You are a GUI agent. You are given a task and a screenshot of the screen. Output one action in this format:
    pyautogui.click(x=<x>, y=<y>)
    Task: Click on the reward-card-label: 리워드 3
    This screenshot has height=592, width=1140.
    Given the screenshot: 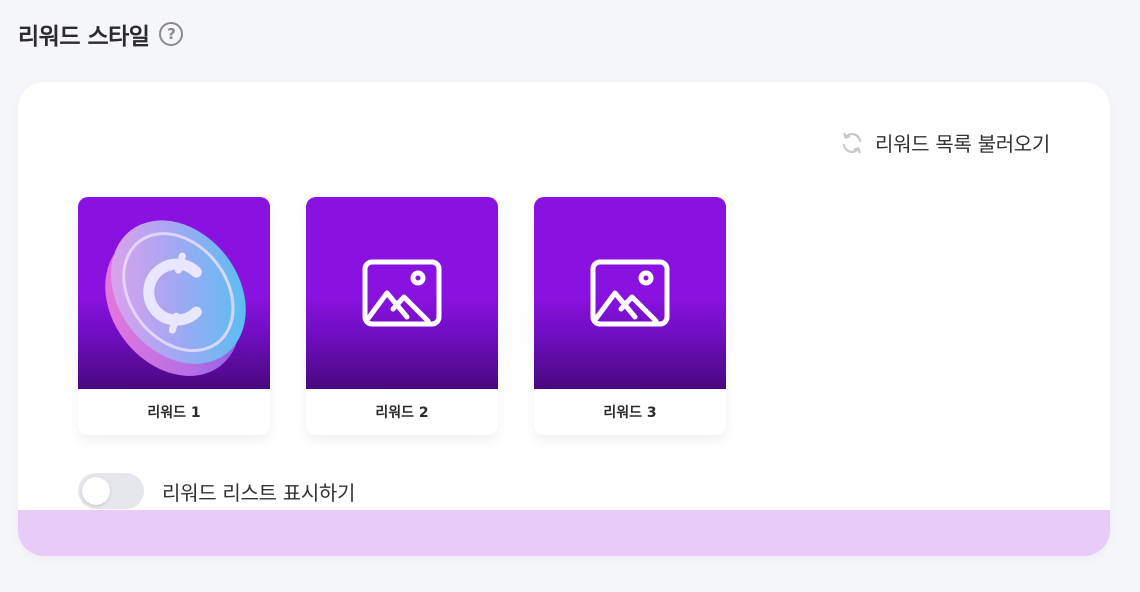 What is the action you would take?
    pyautogui.click(x=630, y=413)
    